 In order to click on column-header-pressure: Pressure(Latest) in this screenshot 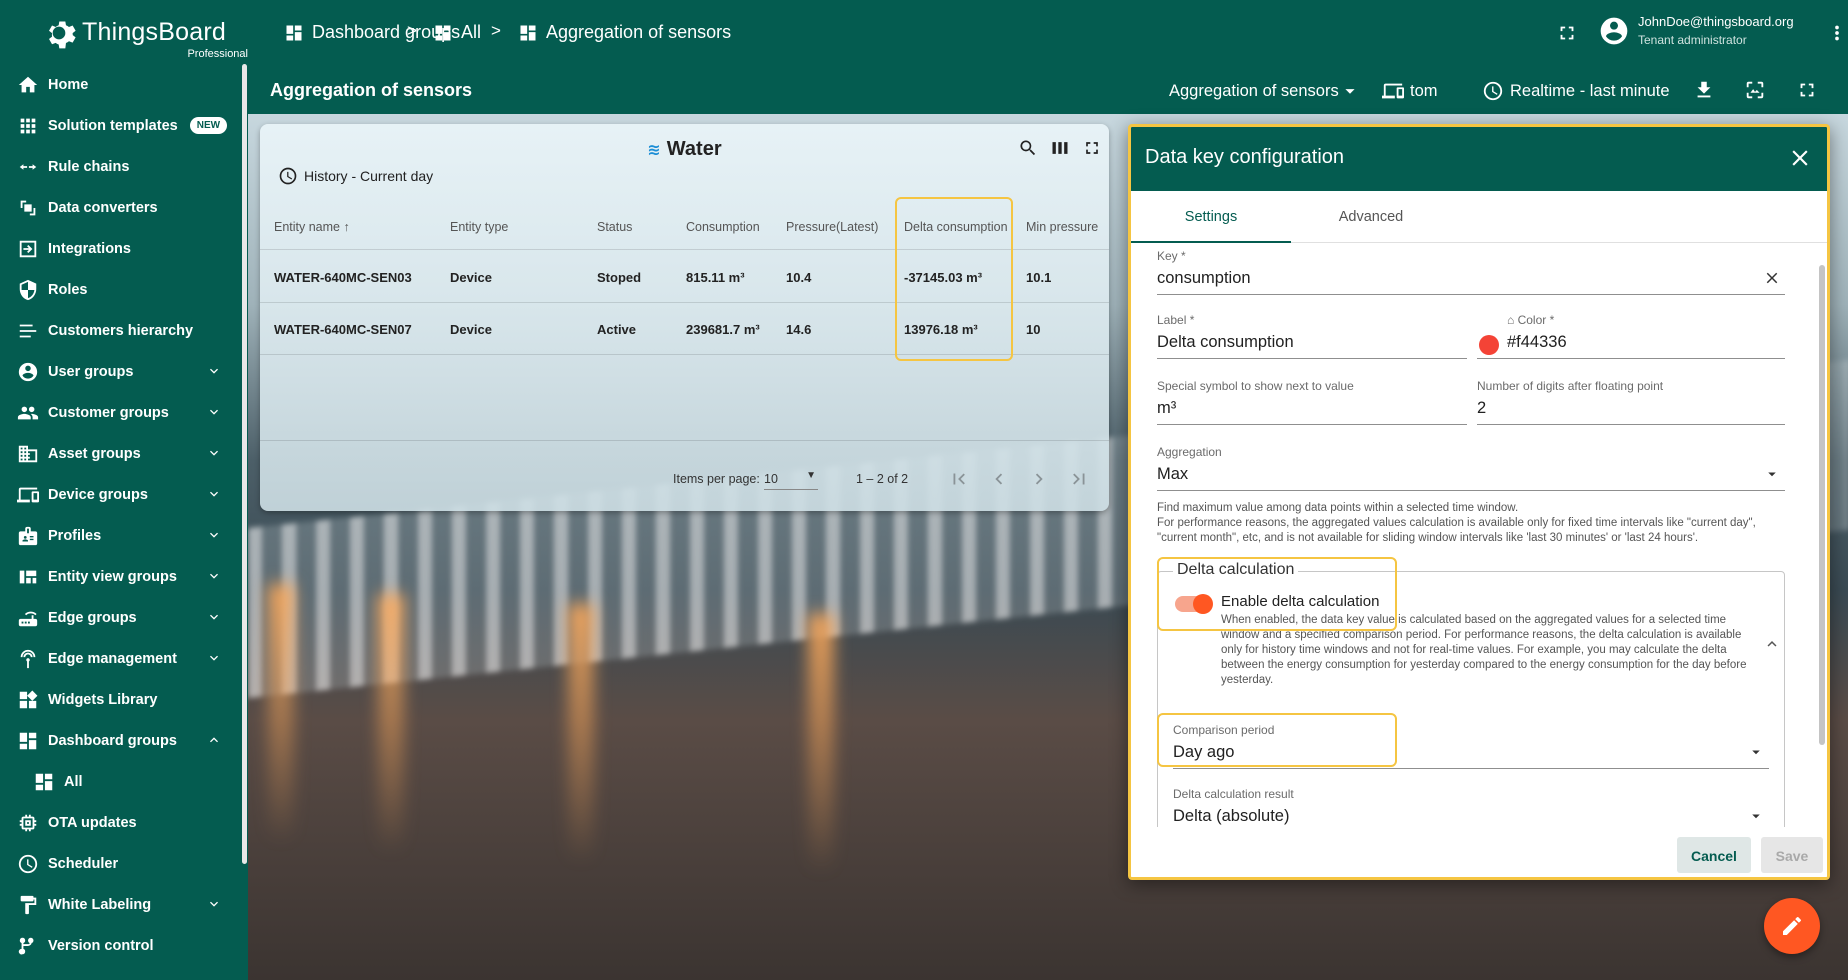, I will do `click(832, 227)`.